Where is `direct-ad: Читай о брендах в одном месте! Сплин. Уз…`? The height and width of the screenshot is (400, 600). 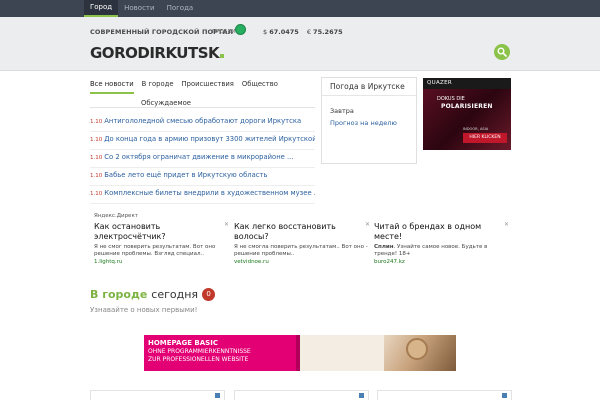 direct-ad: Читай о брендах в одном месте! Сплин. Уз… is located at coordinates (441, 243).